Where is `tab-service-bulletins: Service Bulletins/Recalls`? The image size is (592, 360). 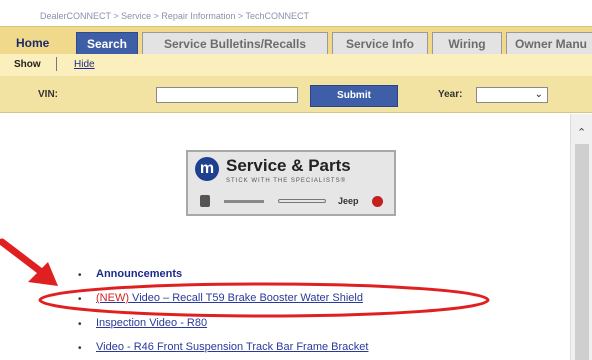
tab-service-bulletins: Service Bulletins/Recalls is located at coordinates (235, 43).